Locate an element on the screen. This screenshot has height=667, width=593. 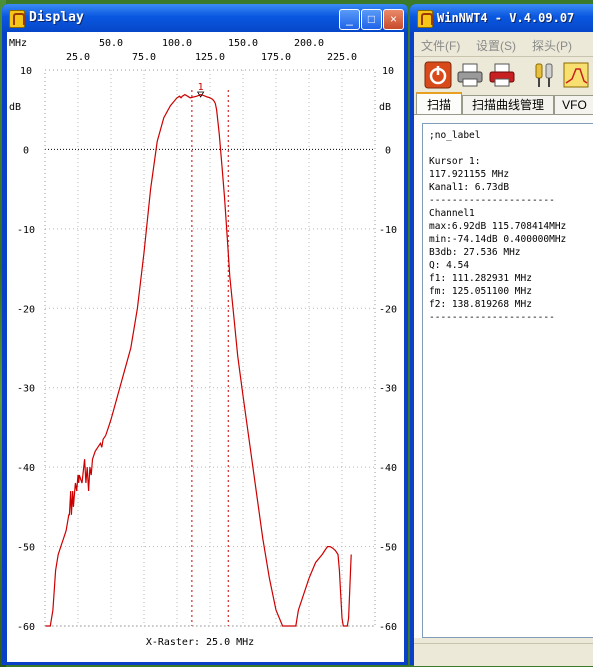
power-icon is located at coordinates (438, 75).